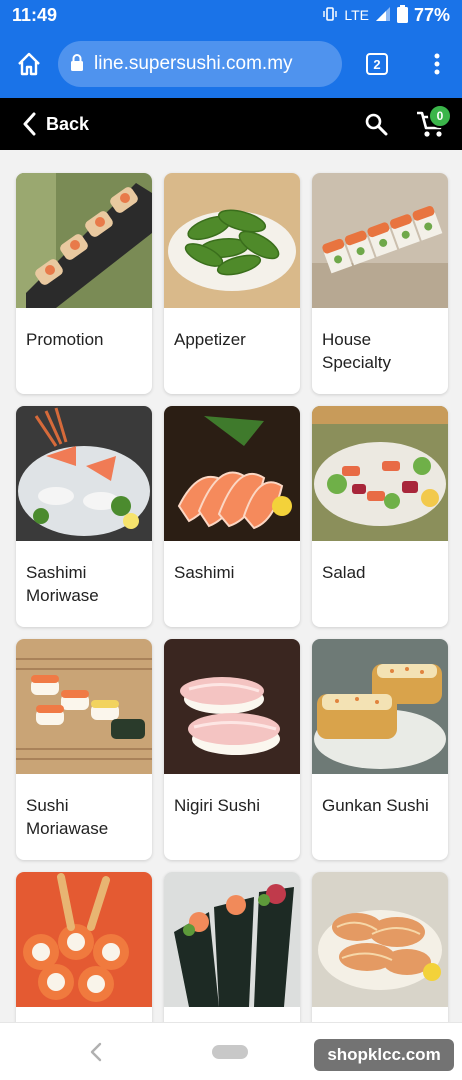  I want to click on salmon-sashimi-photo, so click(232, 473).